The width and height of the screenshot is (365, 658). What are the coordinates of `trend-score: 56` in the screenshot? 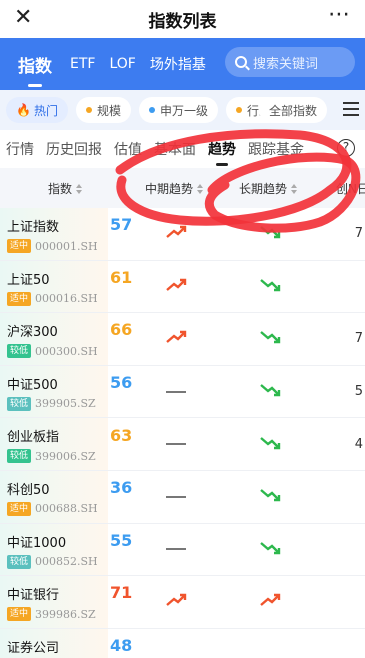 It's located at (121, 383).